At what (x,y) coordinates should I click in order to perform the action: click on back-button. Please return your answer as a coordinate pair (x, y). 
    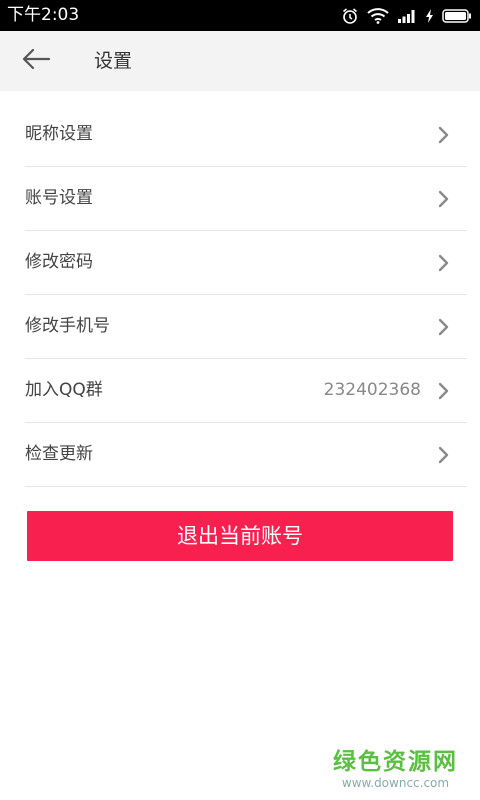
    Looking at the image, I should click on (36, 61).